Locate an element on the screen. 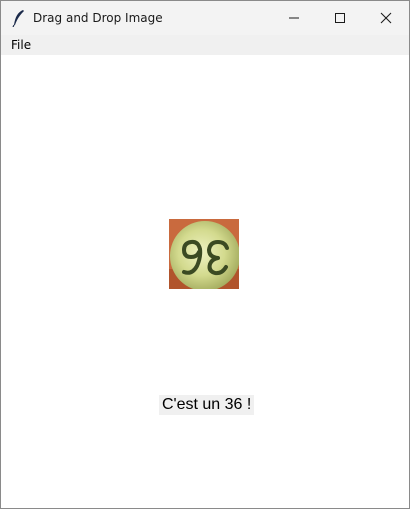  title-bar: Drag and Drop Image is located at coordinates (205, 18).